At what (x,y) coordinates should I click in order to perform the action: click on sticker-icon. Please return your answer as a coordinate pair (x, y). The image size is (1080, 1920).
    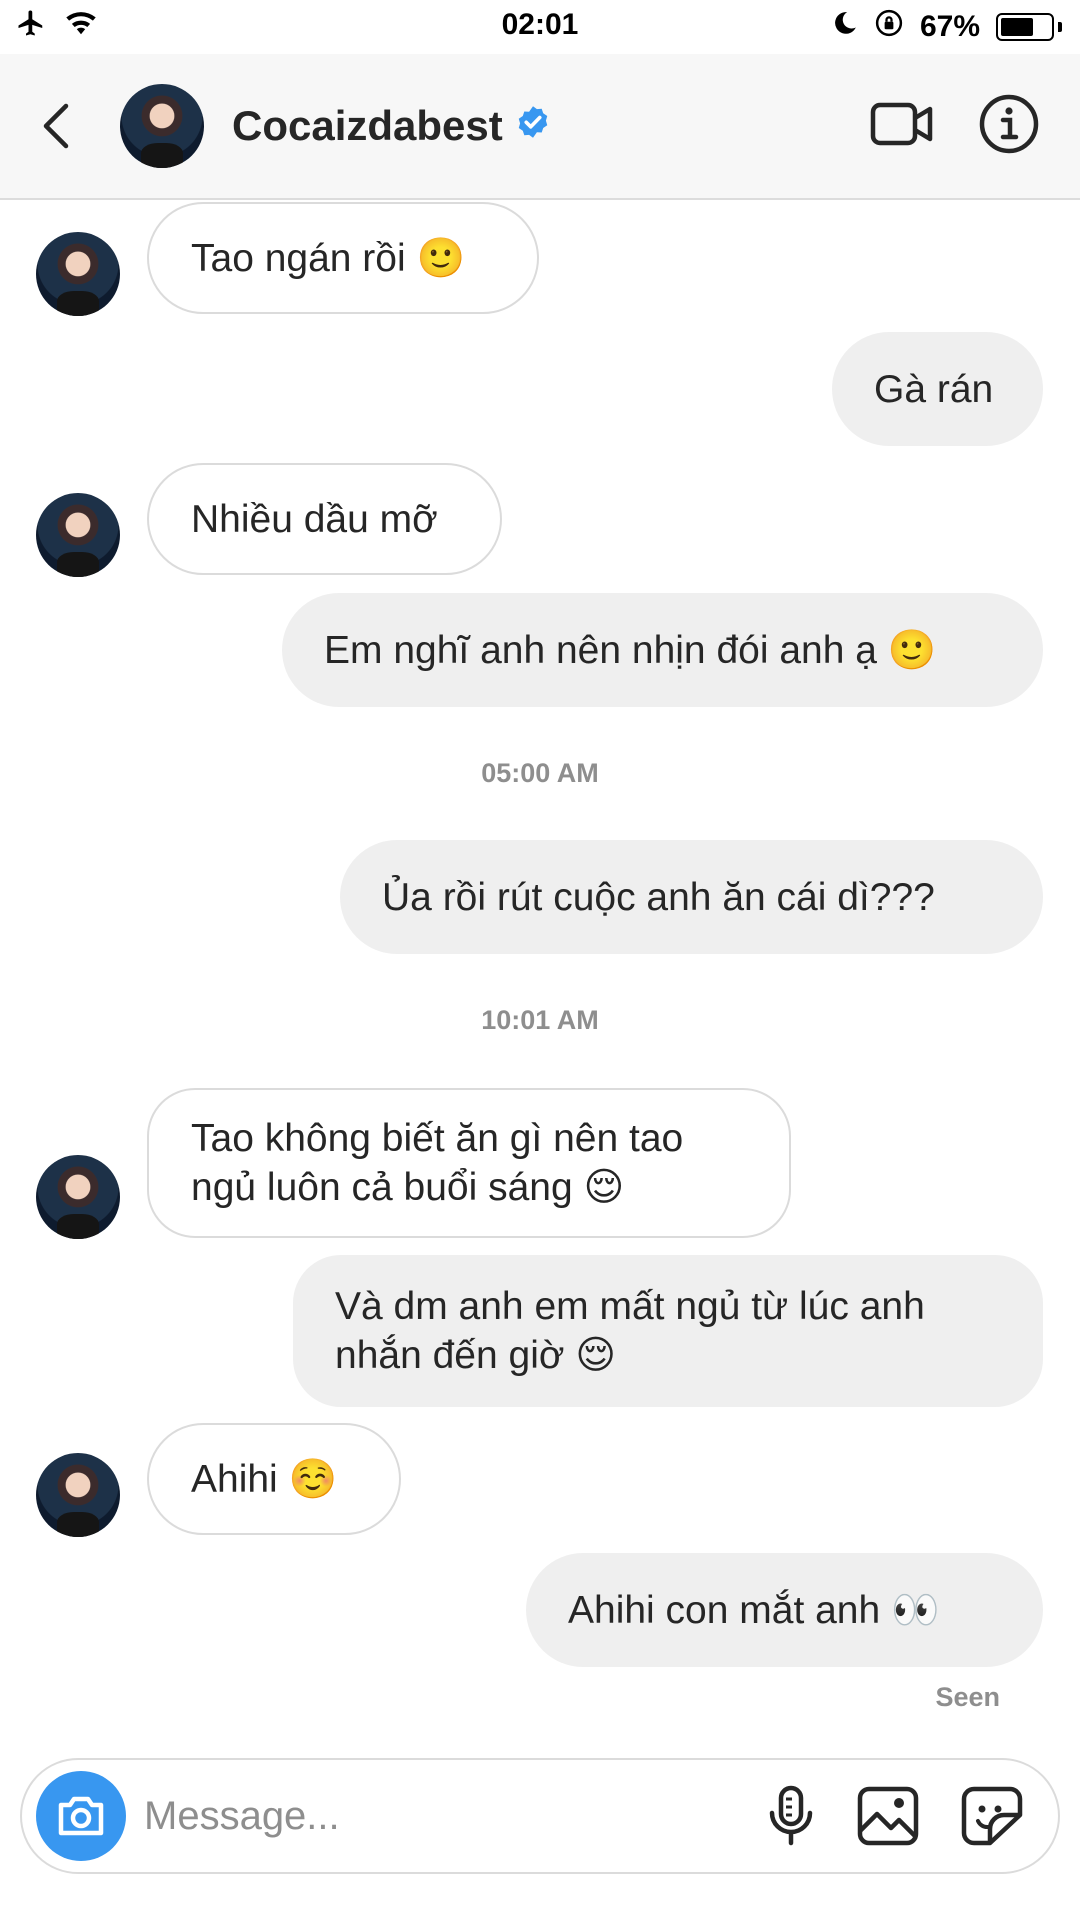
    Looking at the image, I should click on (992, 1816).